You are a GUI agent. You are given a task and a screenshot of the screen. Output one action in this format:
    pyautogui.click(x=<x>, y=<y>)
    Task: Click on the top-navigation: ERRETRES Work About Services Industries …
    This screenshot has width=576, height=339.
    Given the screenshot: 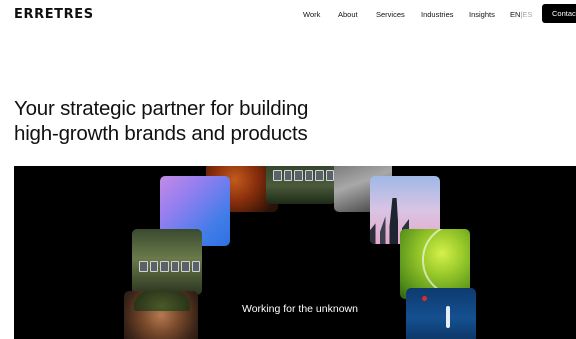 What is the action you would take?
    pyautogui.click(x=288, y=15)
    